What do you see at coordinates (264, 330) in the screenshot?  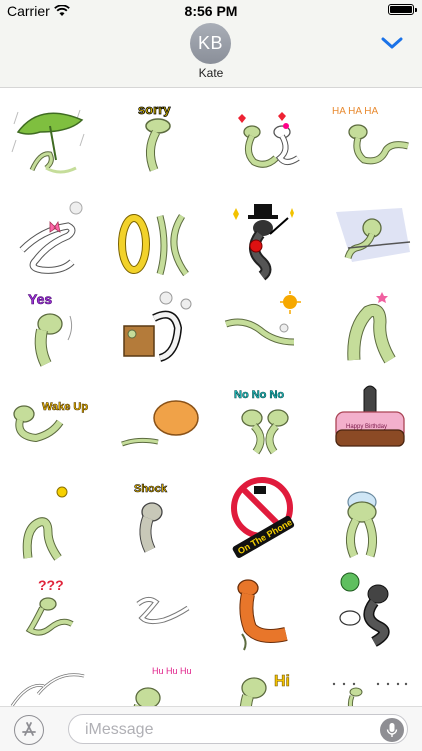 I see `sticker-sunny-sleep` at bounding box center [264, 330].